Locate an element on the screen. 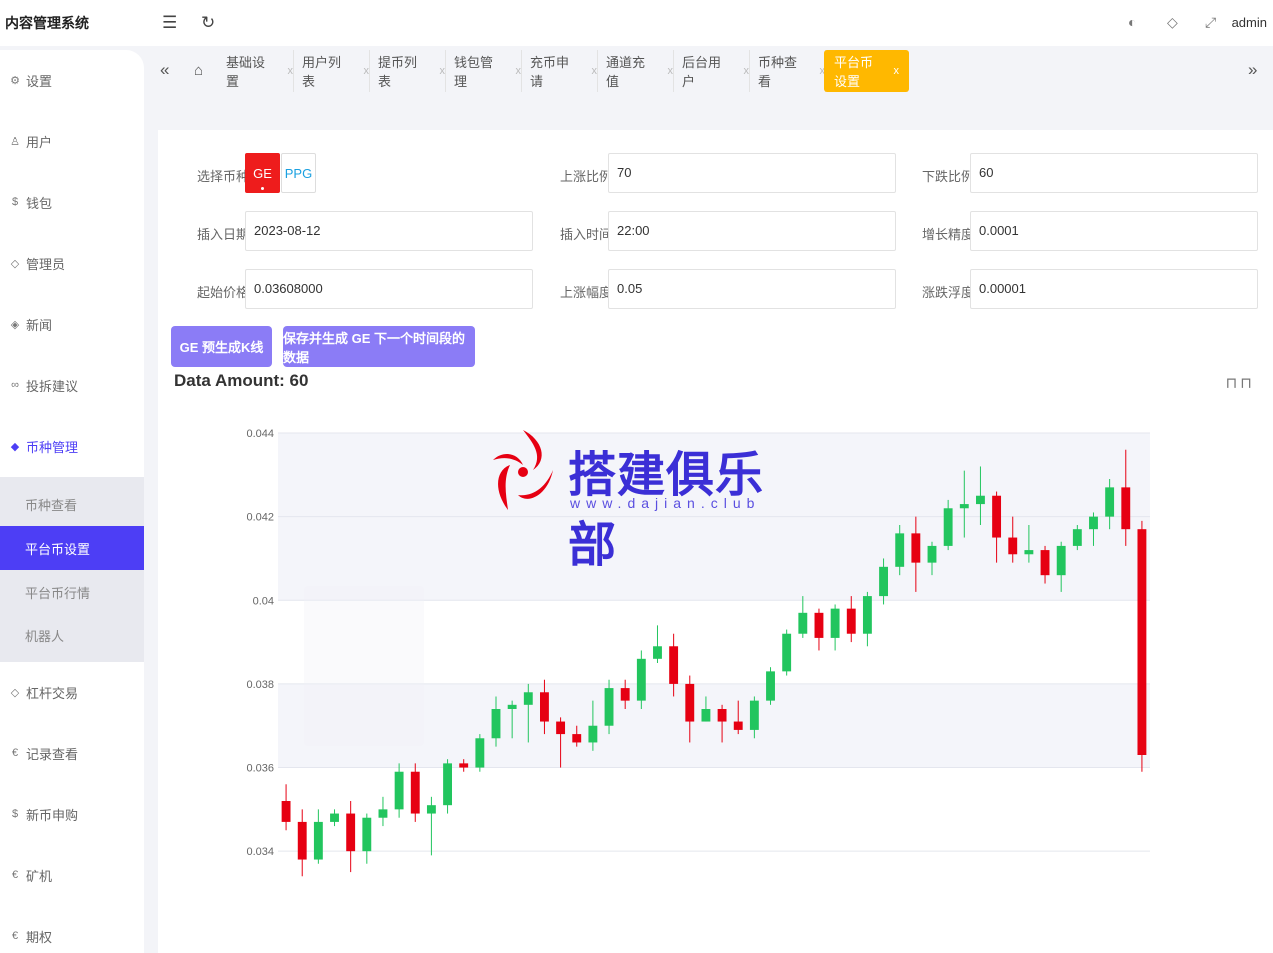 Image resolution: width=1273 pixels, height=953 pixels. sidebar-item-news: ◈ 新闻 is located at coordinates (72, 324).